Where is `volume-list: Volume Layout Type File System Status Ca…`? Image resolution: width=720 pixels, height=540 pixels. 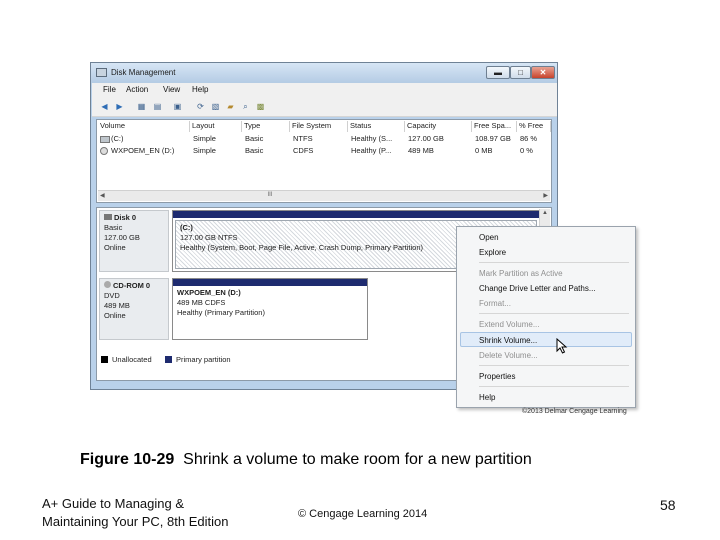 volume-list: Volume Layout Type File System Status Ca… is located at coordinates (324, 161).